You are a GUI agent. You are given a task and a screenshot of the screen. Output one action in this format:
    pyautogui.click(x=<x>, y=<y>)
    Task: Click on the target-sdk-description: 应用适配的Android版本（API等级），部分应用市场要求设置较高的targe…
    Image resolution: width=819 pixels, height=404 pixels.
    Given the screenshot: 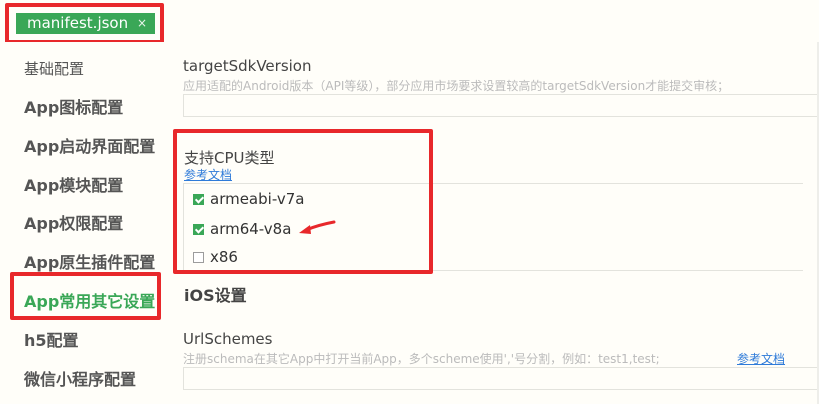 What is the action you would take?
    pyautogui.click(x=456, y=86)
    